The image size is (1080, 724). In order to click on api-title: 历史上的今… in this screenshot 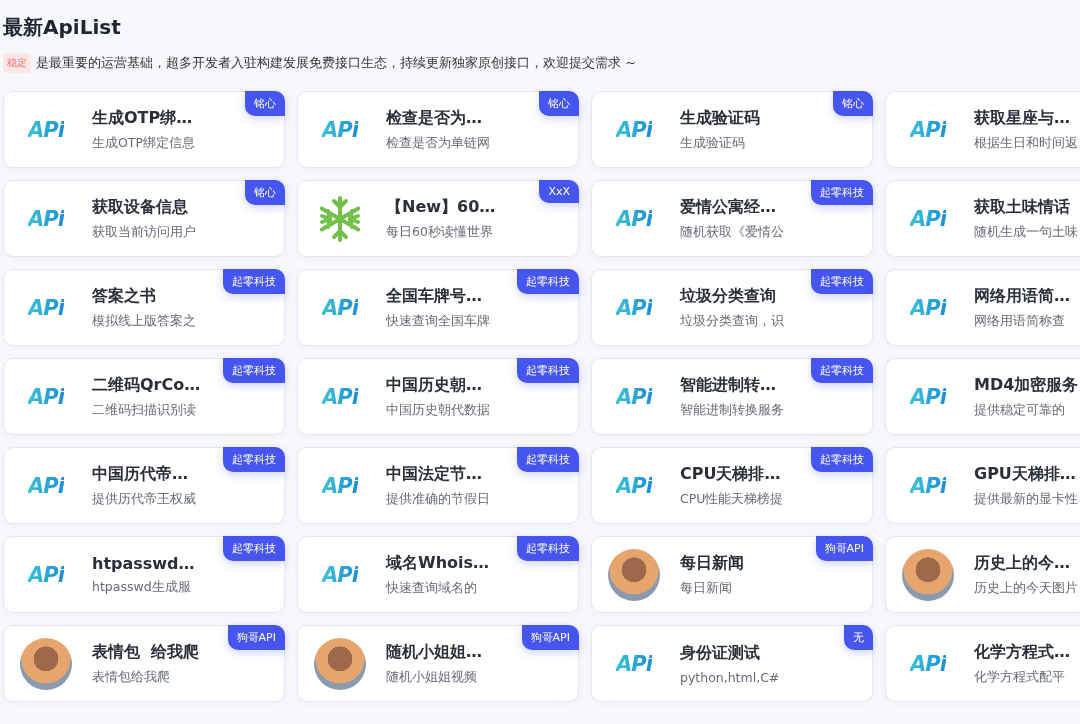, I will do `click(1022, 563)`.